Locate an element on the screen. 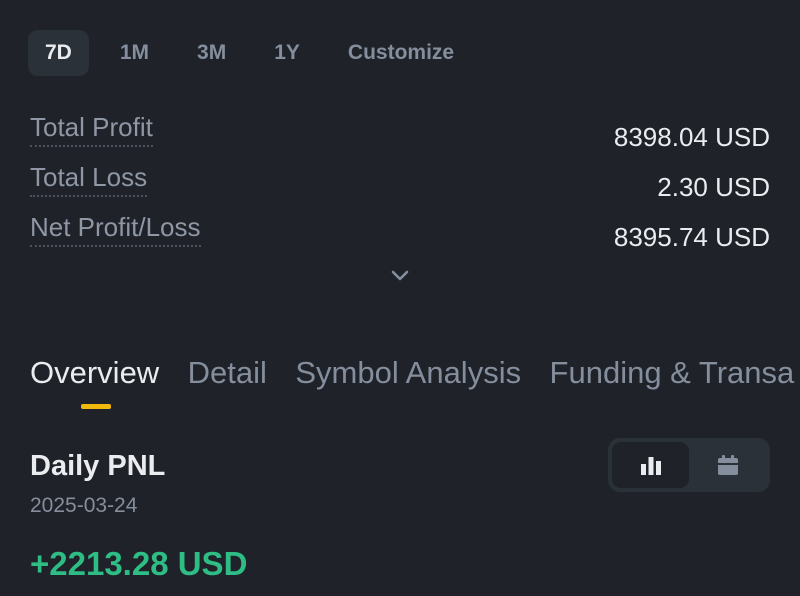 The width and height of the screenshot is (800, 596). total-profit-value: 8398.04 USD is located at coordinates (691, 137).